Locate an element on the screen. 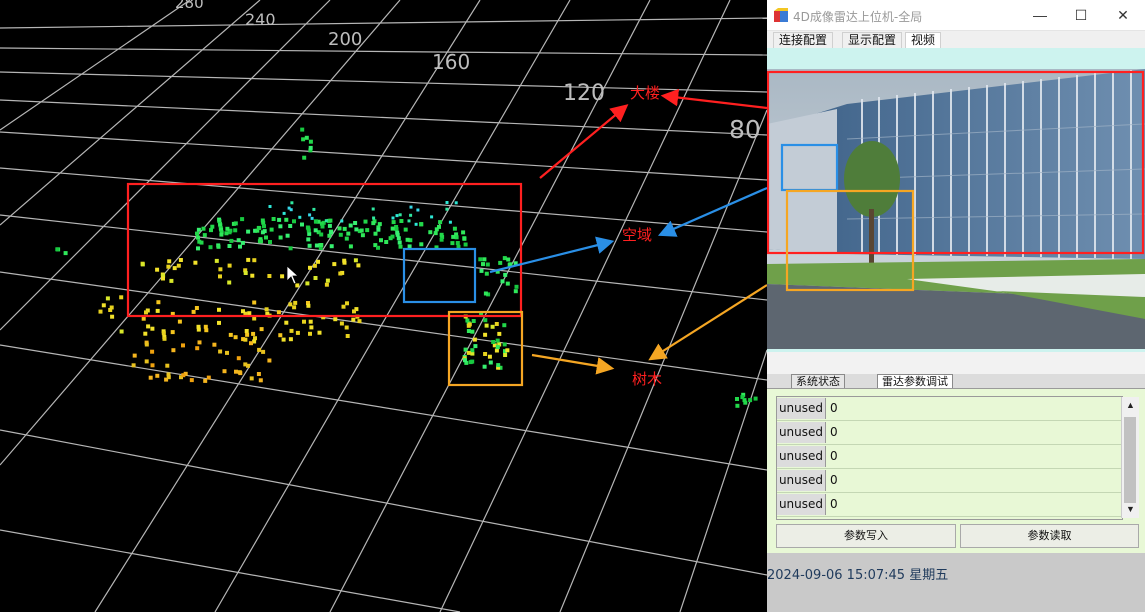 This screenshot has width=1145, height=612. tab-connection-config: 连接配置 is located at coordinates (803, 40).